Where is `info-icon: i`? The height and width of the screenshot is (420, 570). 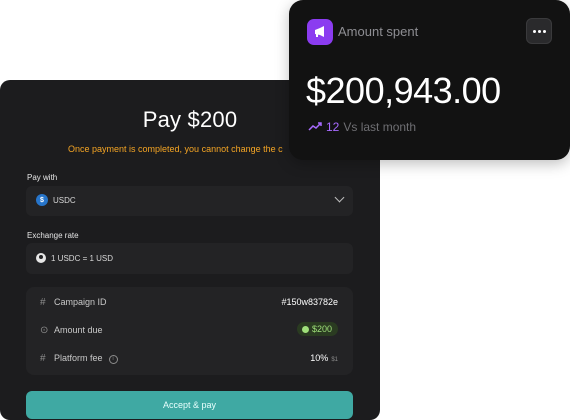
info-icon: i is located at coordinates (113, 359).